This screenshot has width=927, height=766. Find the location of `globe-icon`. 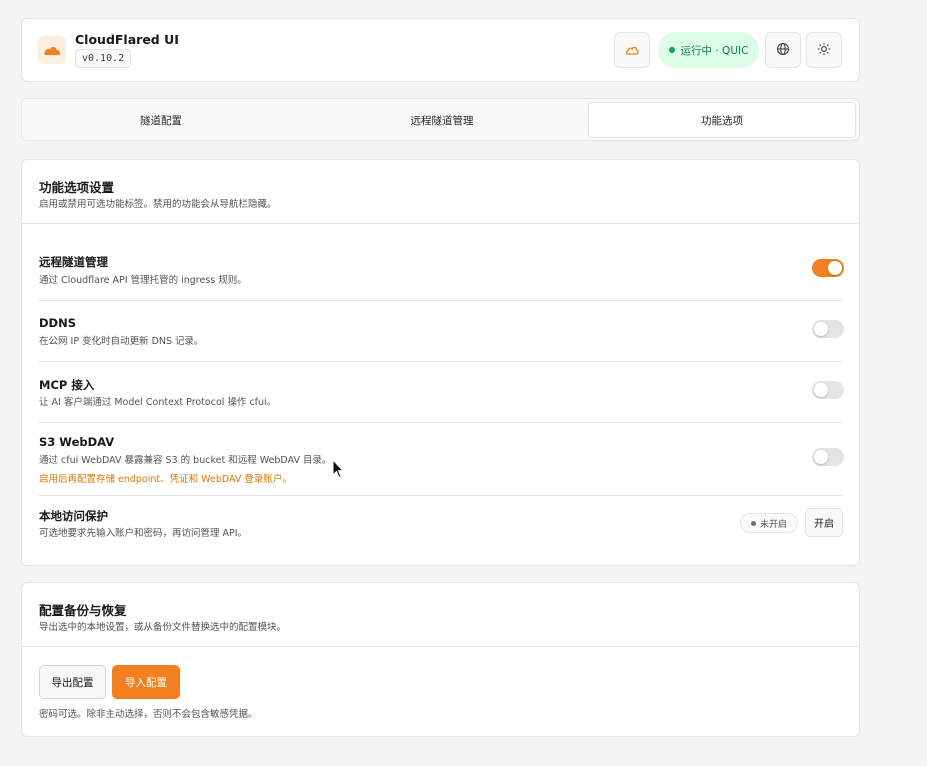

globe-icon is located at coordinates (783, 50).